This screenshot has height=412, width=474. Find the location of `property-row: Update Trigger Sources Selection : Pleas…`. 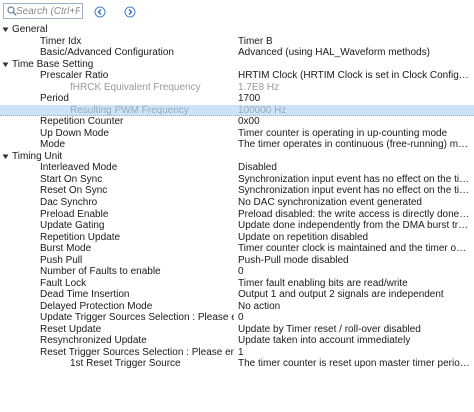

property-row: Update Trigger Sources Selection : Pleas… is located at coordinates (237, 318).